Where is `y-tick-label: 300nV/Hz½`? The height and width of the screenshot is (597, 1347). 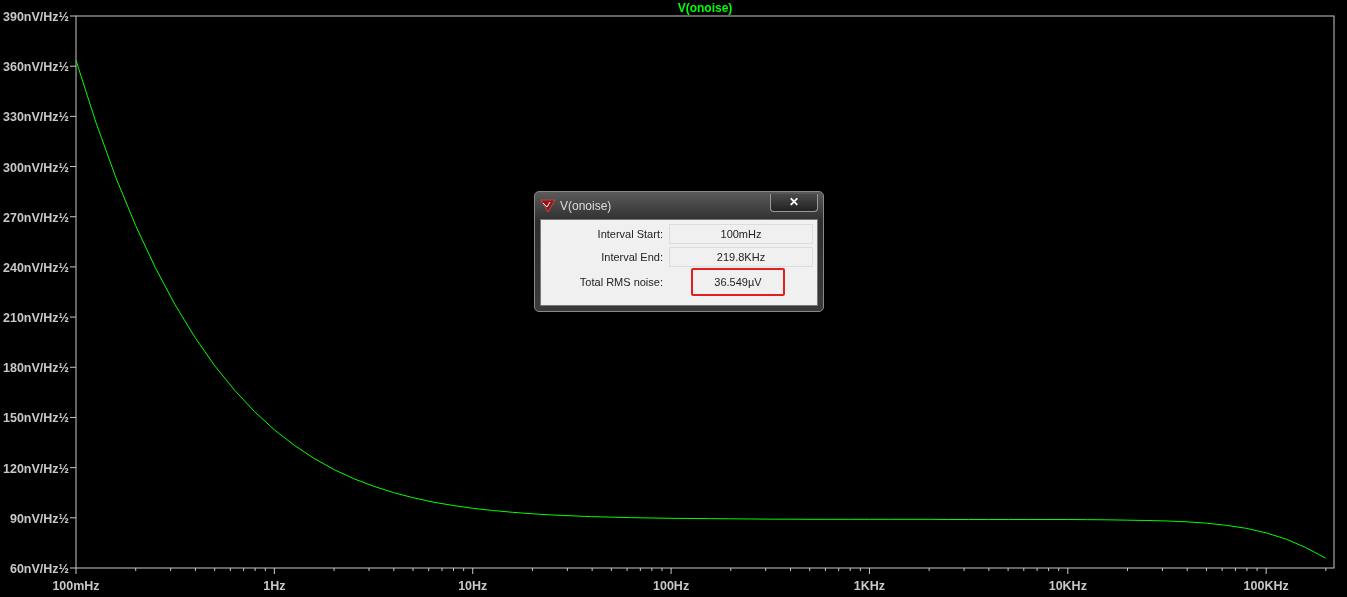
y-tick-label: 300nV/Hz½ is located at coordinates (36, 167).